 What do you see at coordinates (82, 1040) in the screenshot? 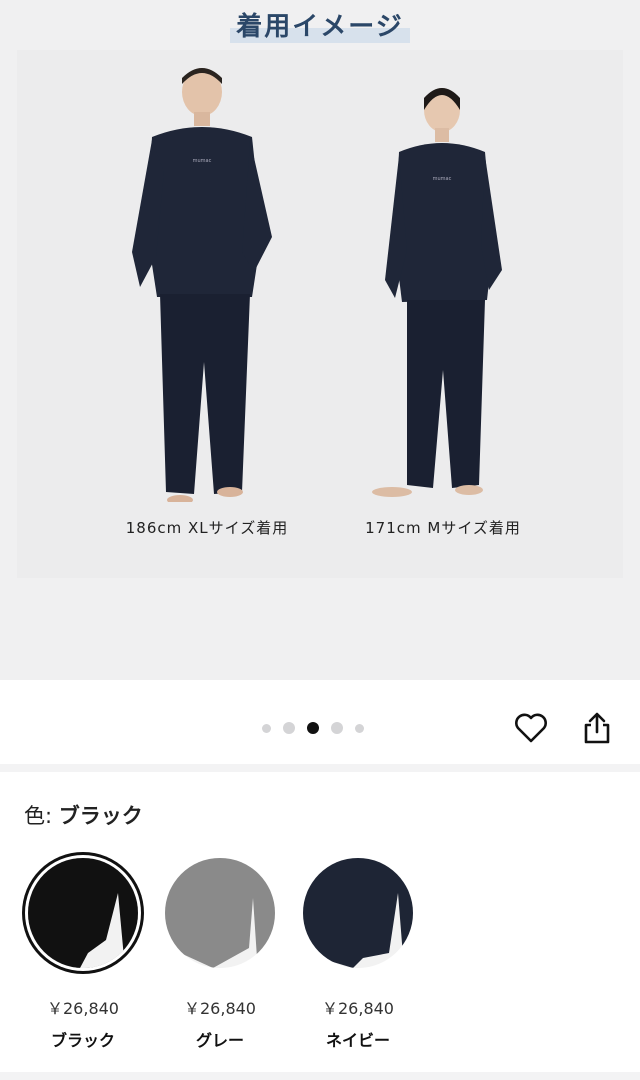
I see `color-name-black: ブラック` at bounding box center [82, 1040].